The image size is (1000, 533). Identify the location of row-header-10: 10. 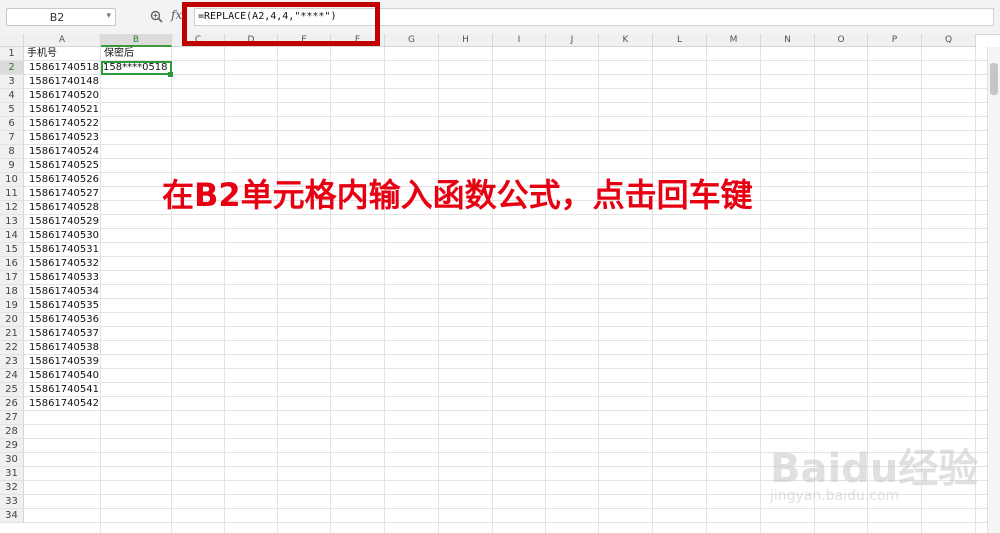
(12, 180).